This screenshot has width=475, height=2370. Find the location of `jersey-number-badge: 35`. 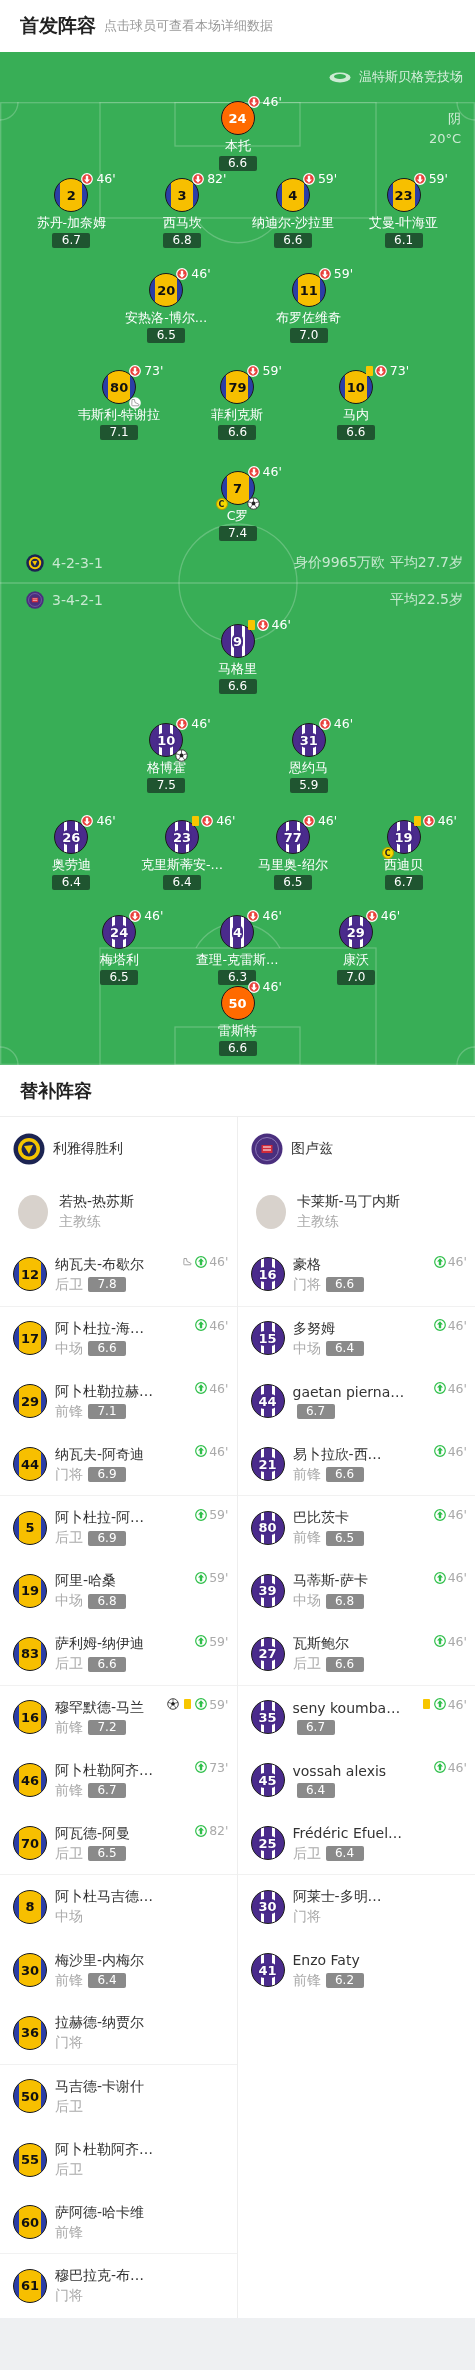

jersey-number-badge: 35 is located at coordinates (267, 1717).